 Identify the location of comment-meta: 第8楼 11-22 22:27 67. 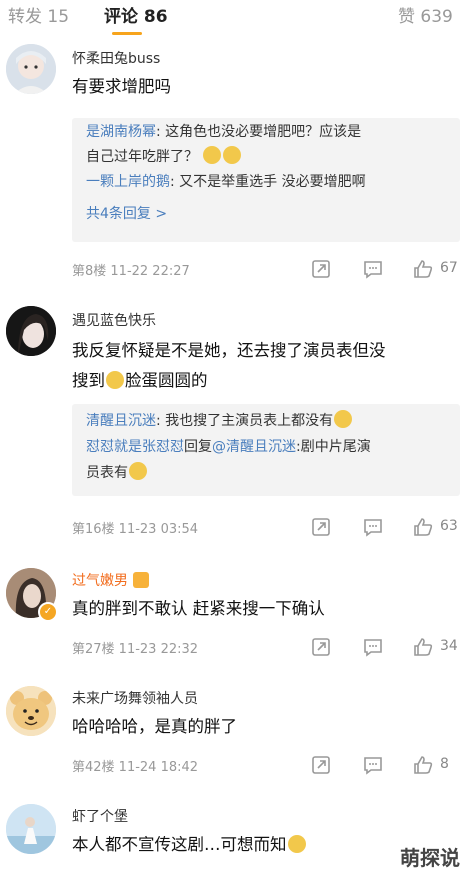
(270, 269).